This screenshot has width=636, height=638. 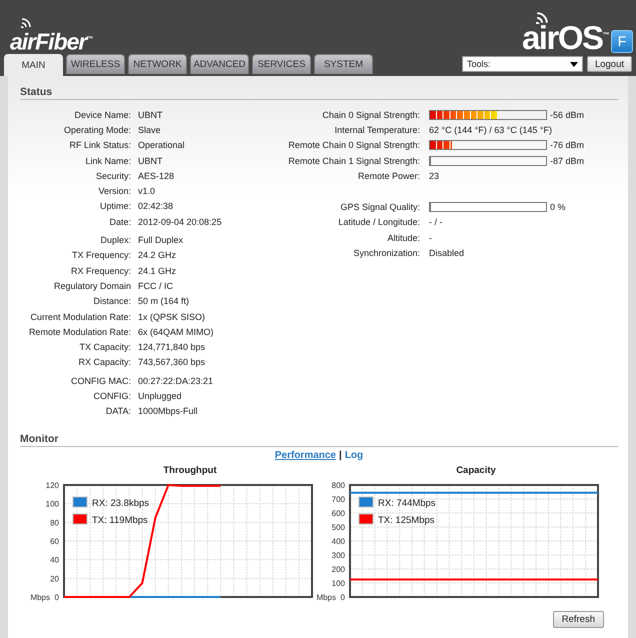 I want to click on view-link: Performance, so click(x=305, y=455).